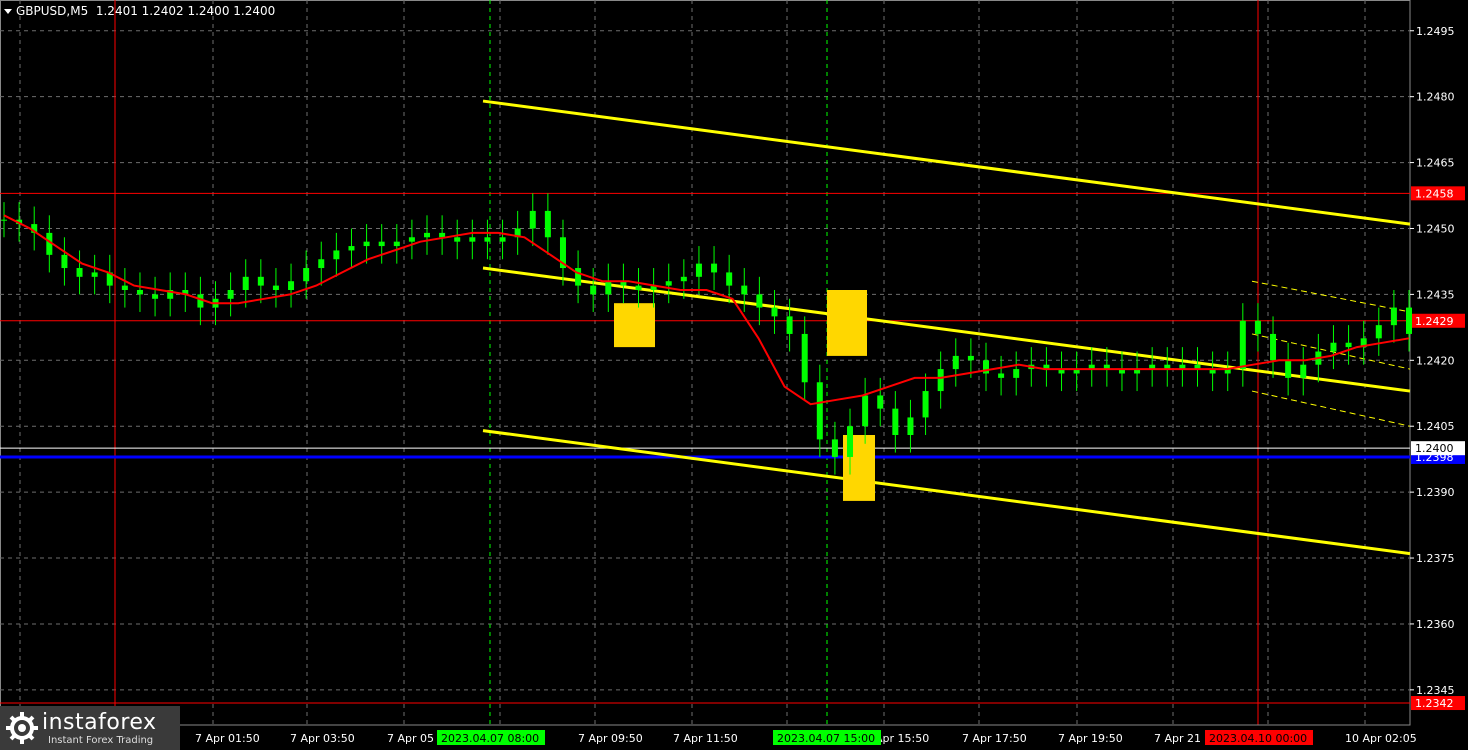 Image resolution: width=1468 pixels, height=750 pixels. Describe the element at coordinates (1435, 31) in the screenshot. I see `y-tick-label: 1.2495` at that location.